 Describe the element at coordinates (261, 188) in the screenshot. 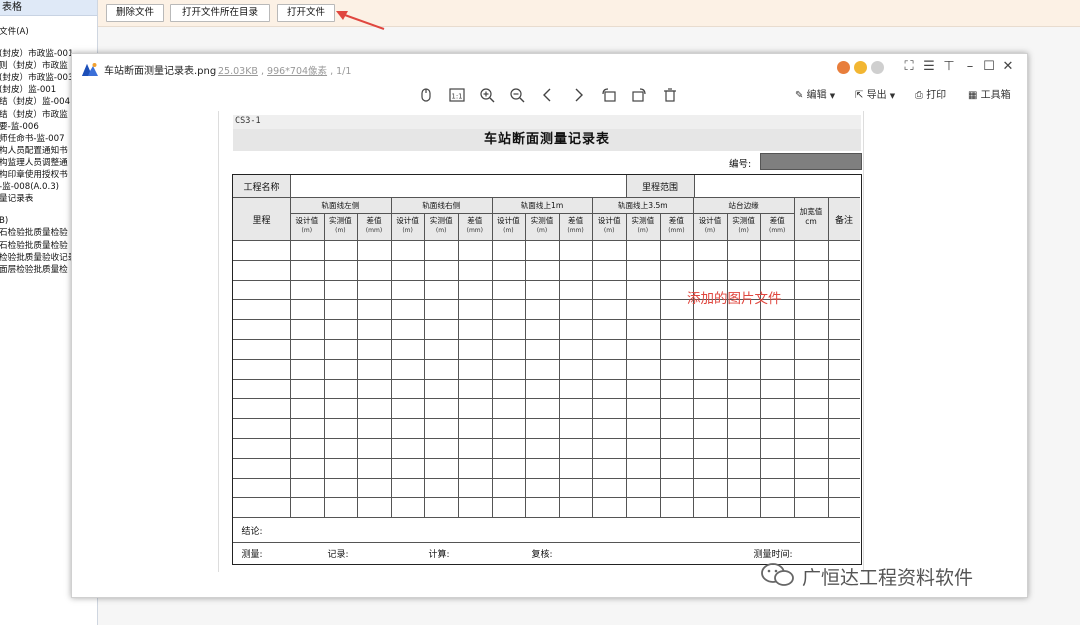

I see `project-name-label: 工程名称` at that location.